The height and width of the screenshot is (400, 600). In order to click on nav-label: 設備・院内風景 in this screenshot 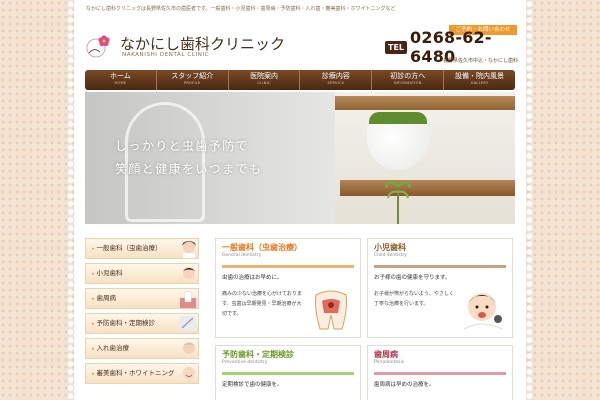, I will do `click(480, 76)`.